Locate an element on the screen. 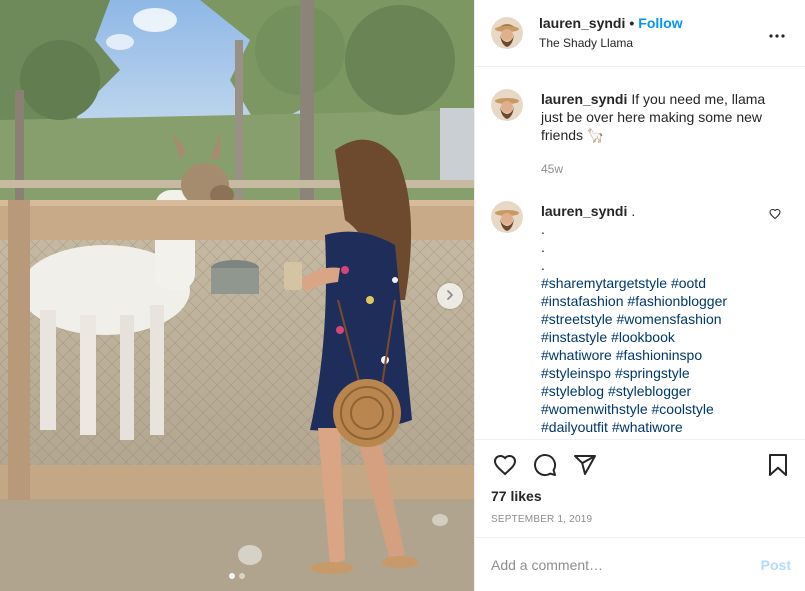  comment-icon is located at coordinates (545, 465).